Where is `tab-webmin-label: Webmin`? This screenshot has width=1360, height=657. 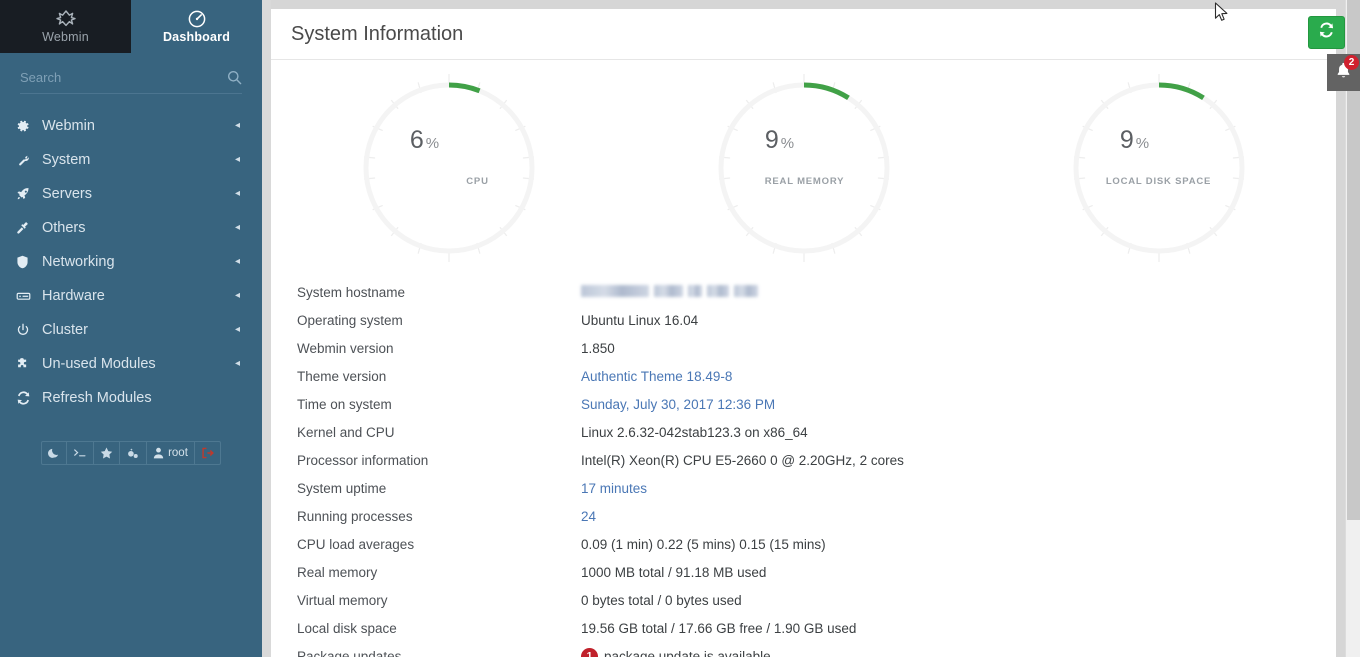 tab-webmin-label: Webmin is located at coordinates (65, 36).